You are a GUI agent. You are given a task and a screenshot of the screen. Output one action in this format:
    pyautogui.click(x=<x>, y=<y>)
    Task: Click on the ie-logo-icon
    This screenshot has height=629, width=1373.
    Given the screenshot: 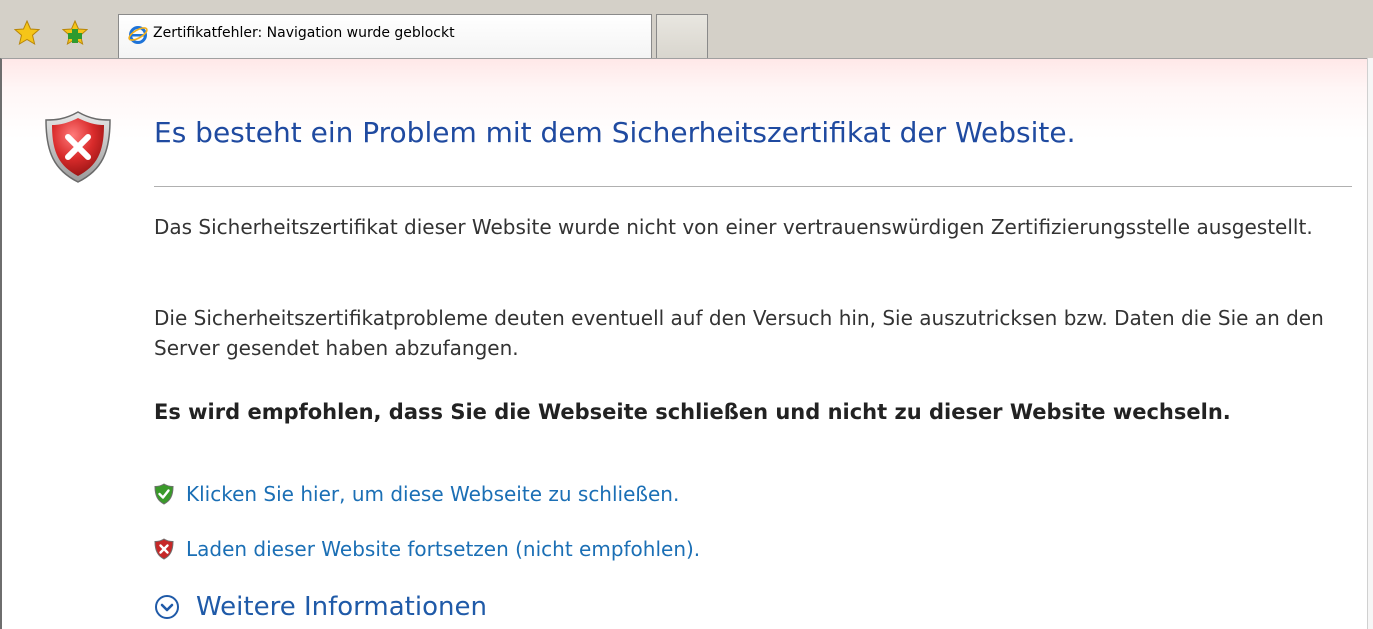 What is the action you would take?
    pyautogui.click(x=138, y=35)
    